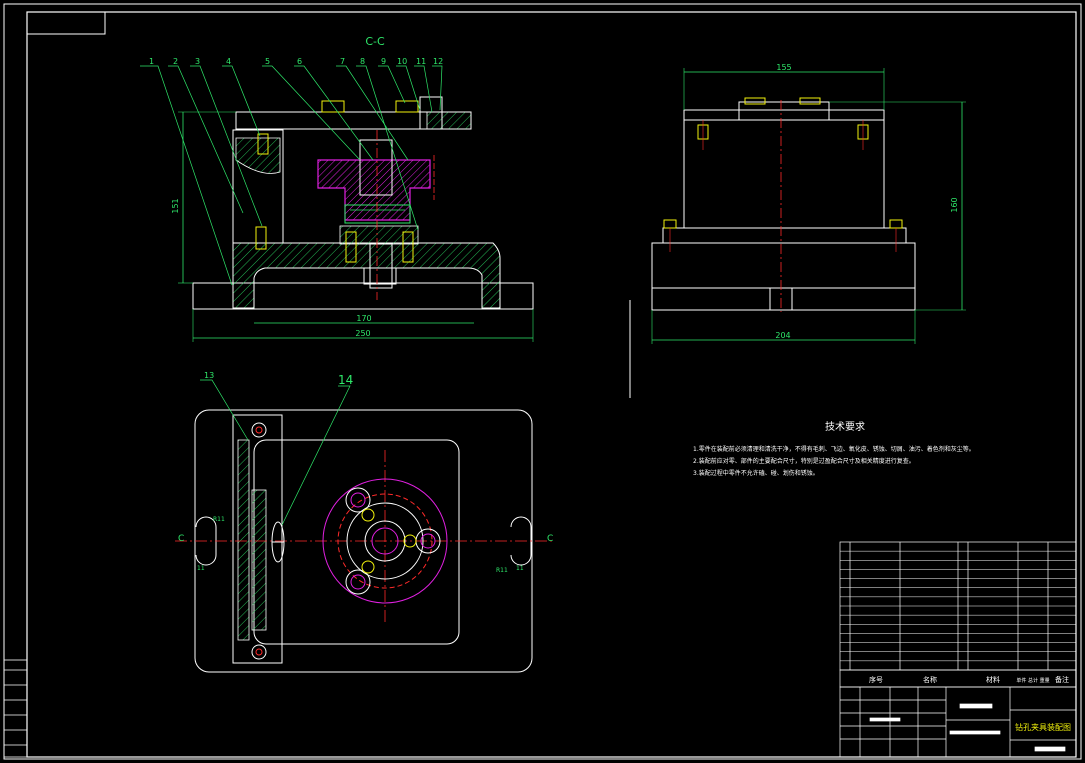  What do you see at coordinates (267, 61) in the screenshot?
I see `callout-5: 5` at bounding box center [267, 61].